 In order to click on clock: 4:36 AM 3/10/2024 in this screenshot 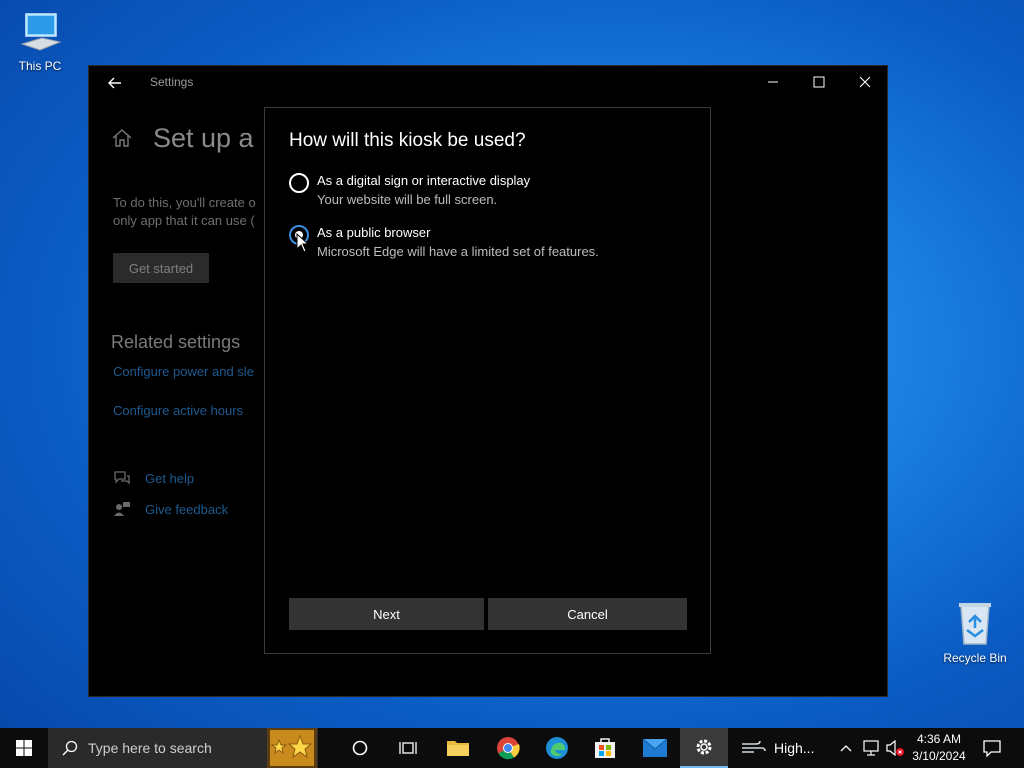, I will do `click(939, 748)`.